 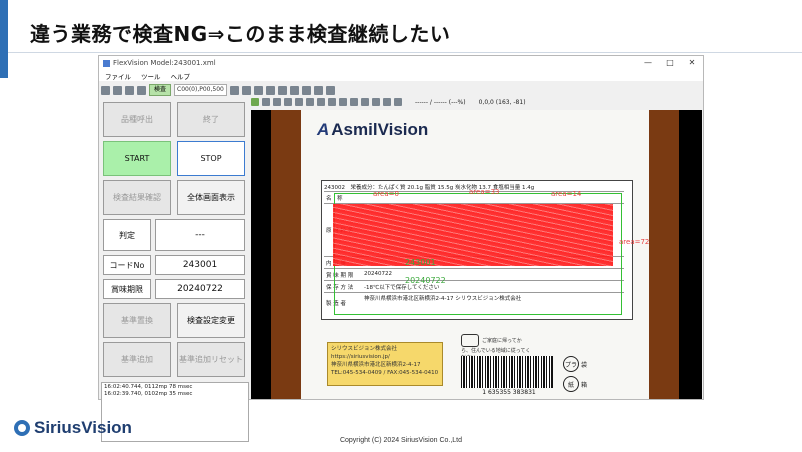 What do you see at coordinates (148, 394) in the screenshot?
I see `log-line: 16:02:39.740, 0102mp 35 msec` at bounding box center [148, 394].